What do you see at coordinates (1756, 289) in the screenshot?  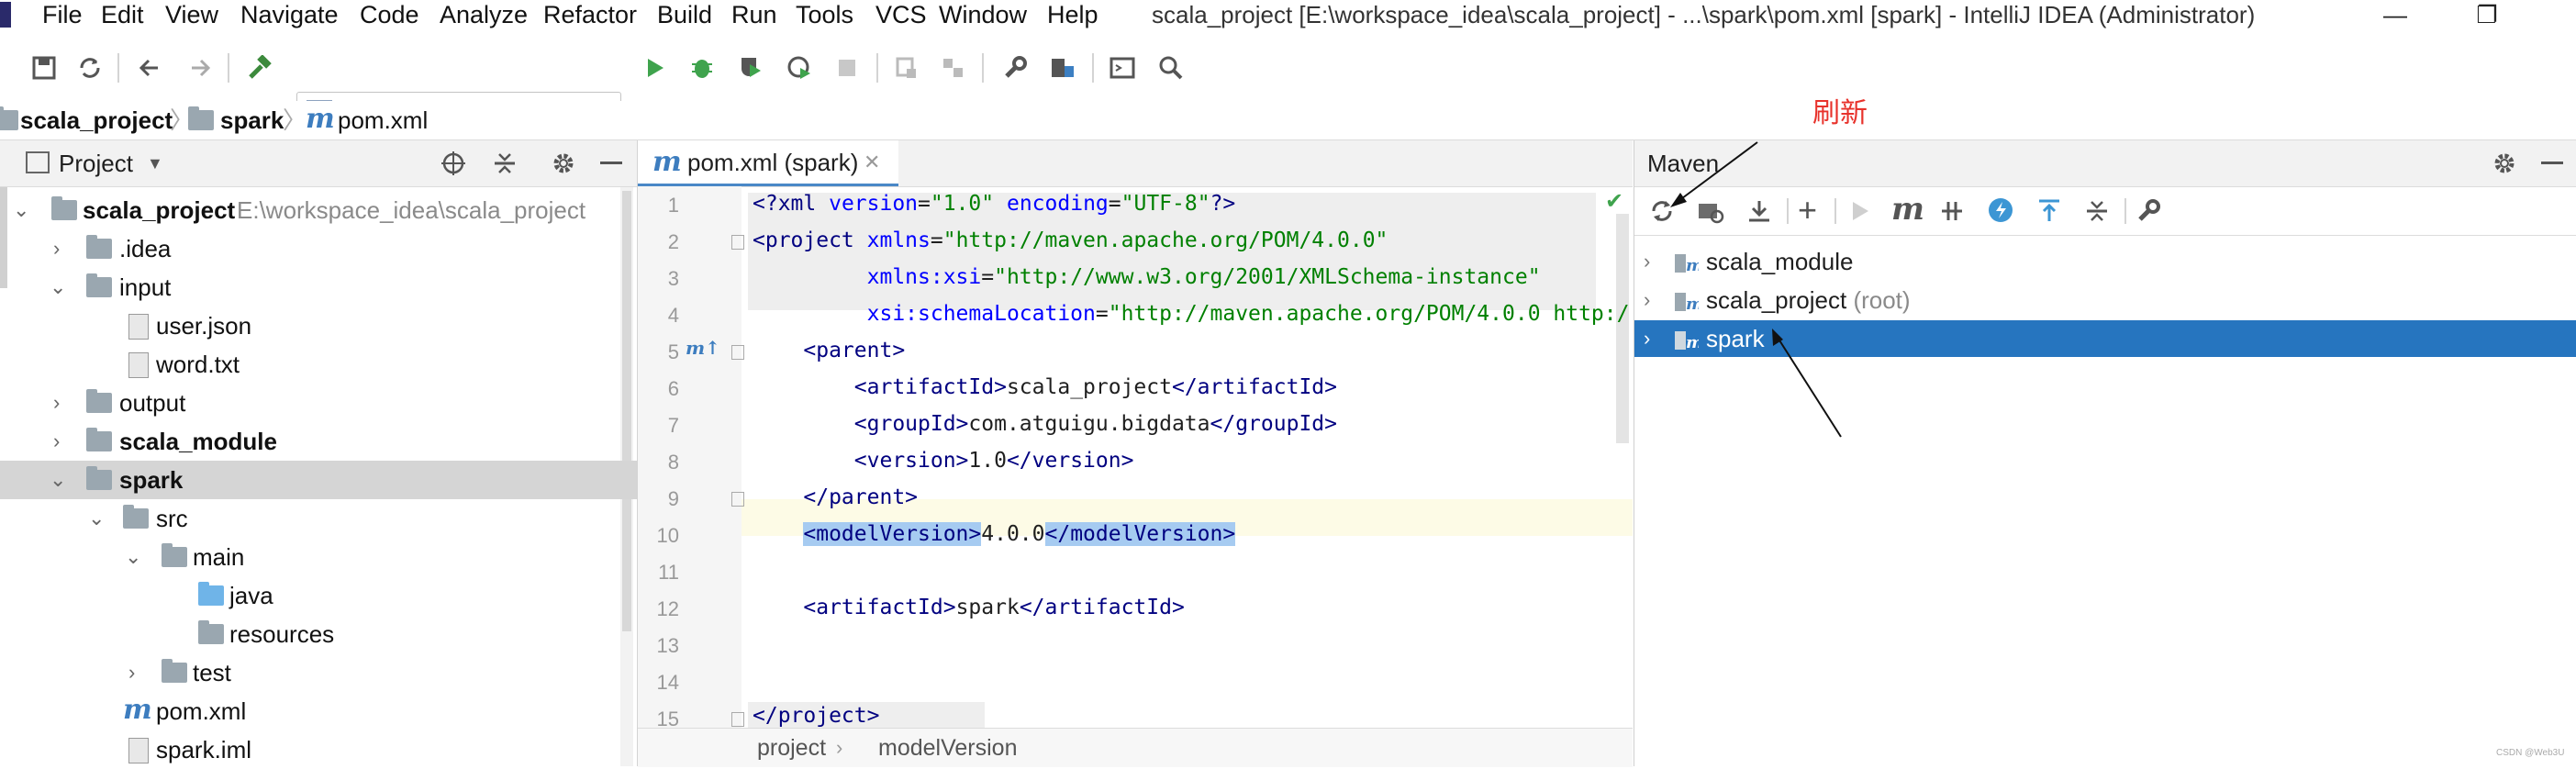 I see `annotation-arrows` at bounding box center [1756, 289].